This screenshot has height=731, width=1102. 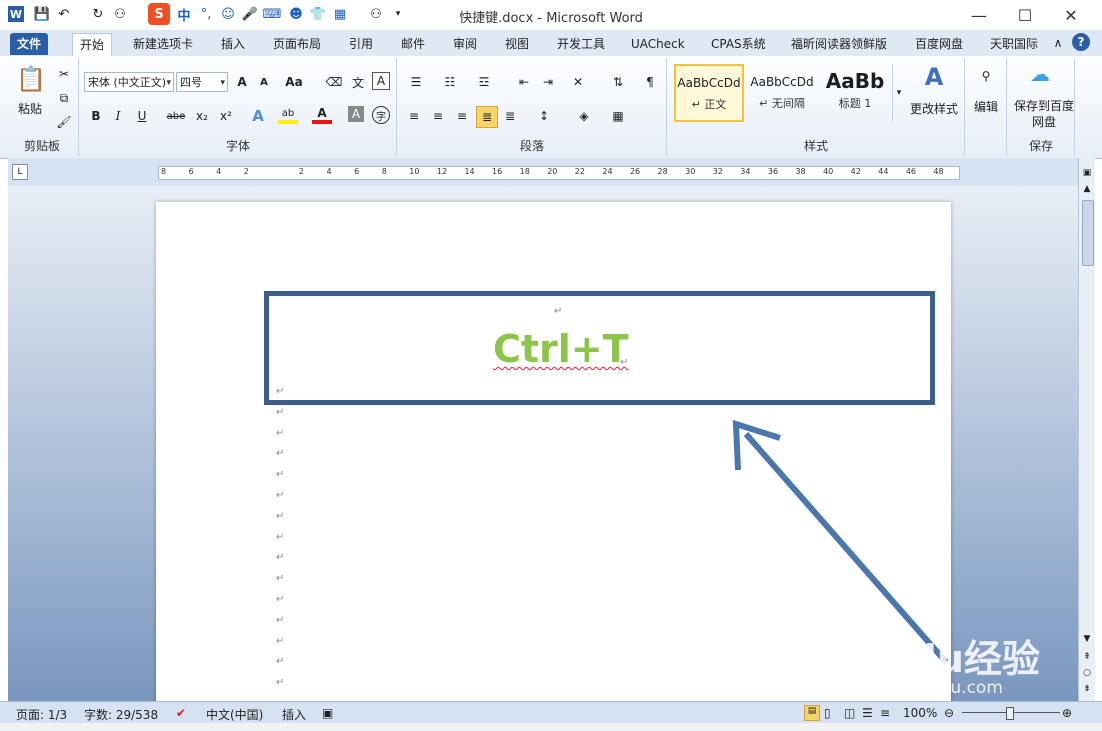 I want to click on highlight-button: ab, so click(x=288, y=115).